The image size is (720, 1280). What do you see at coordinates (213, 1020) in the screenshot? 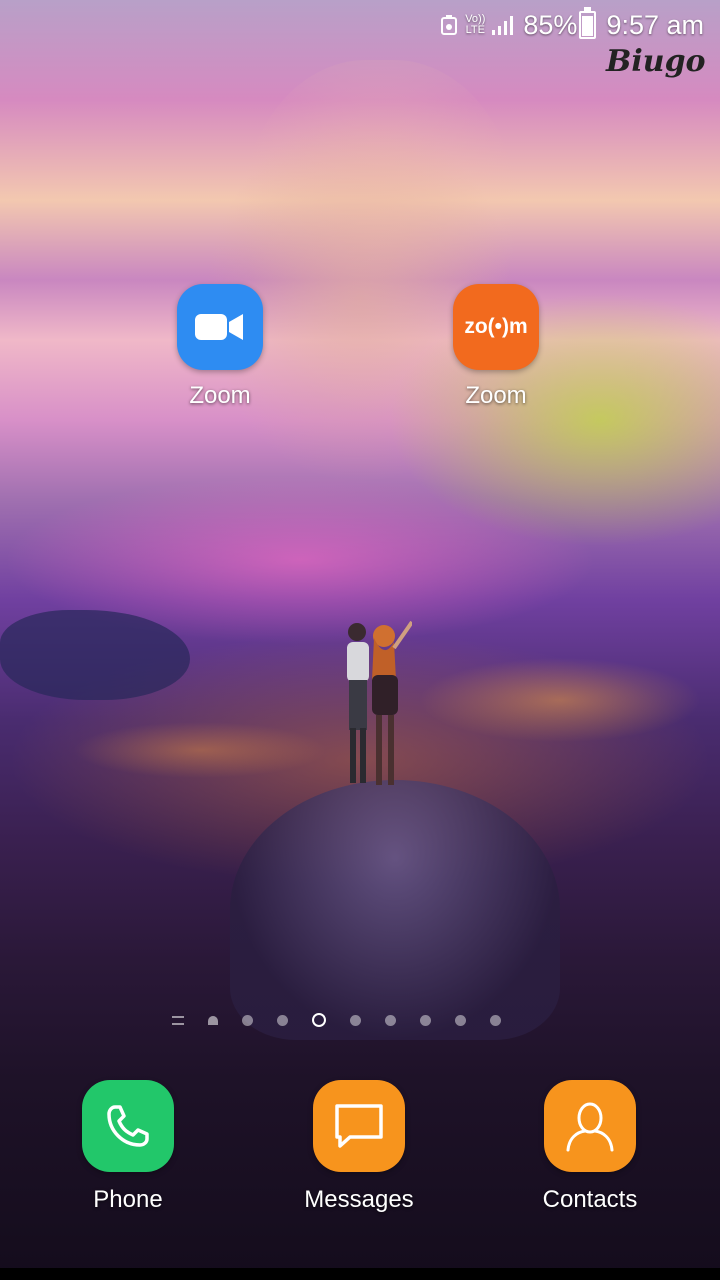
I see `home-page-indicator` at bounding box center [213, 1020].